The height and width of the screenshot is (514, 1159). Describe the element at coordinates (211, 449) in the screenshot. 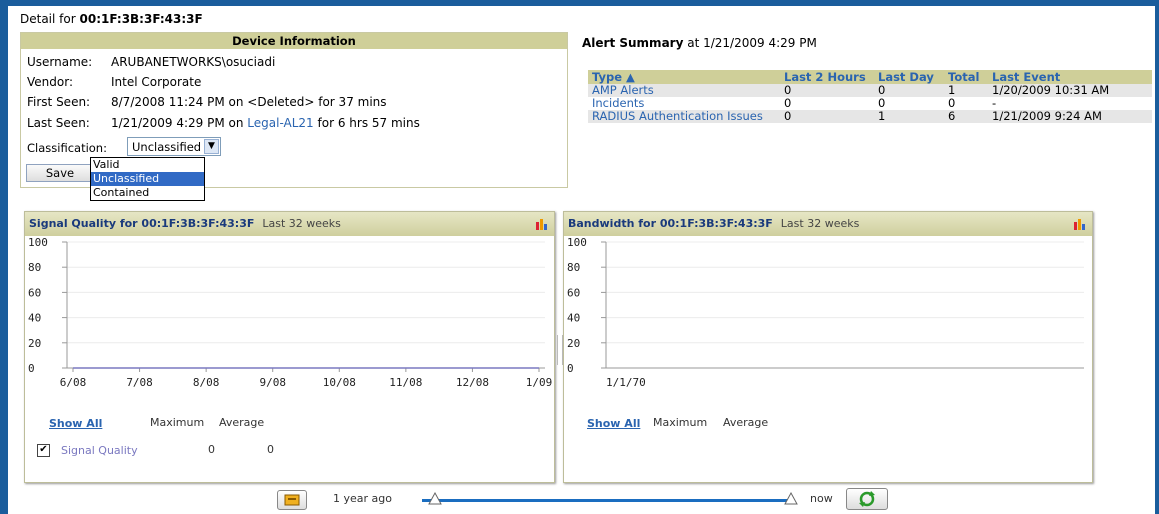

I see `signal-quality-max: 0` at that location.